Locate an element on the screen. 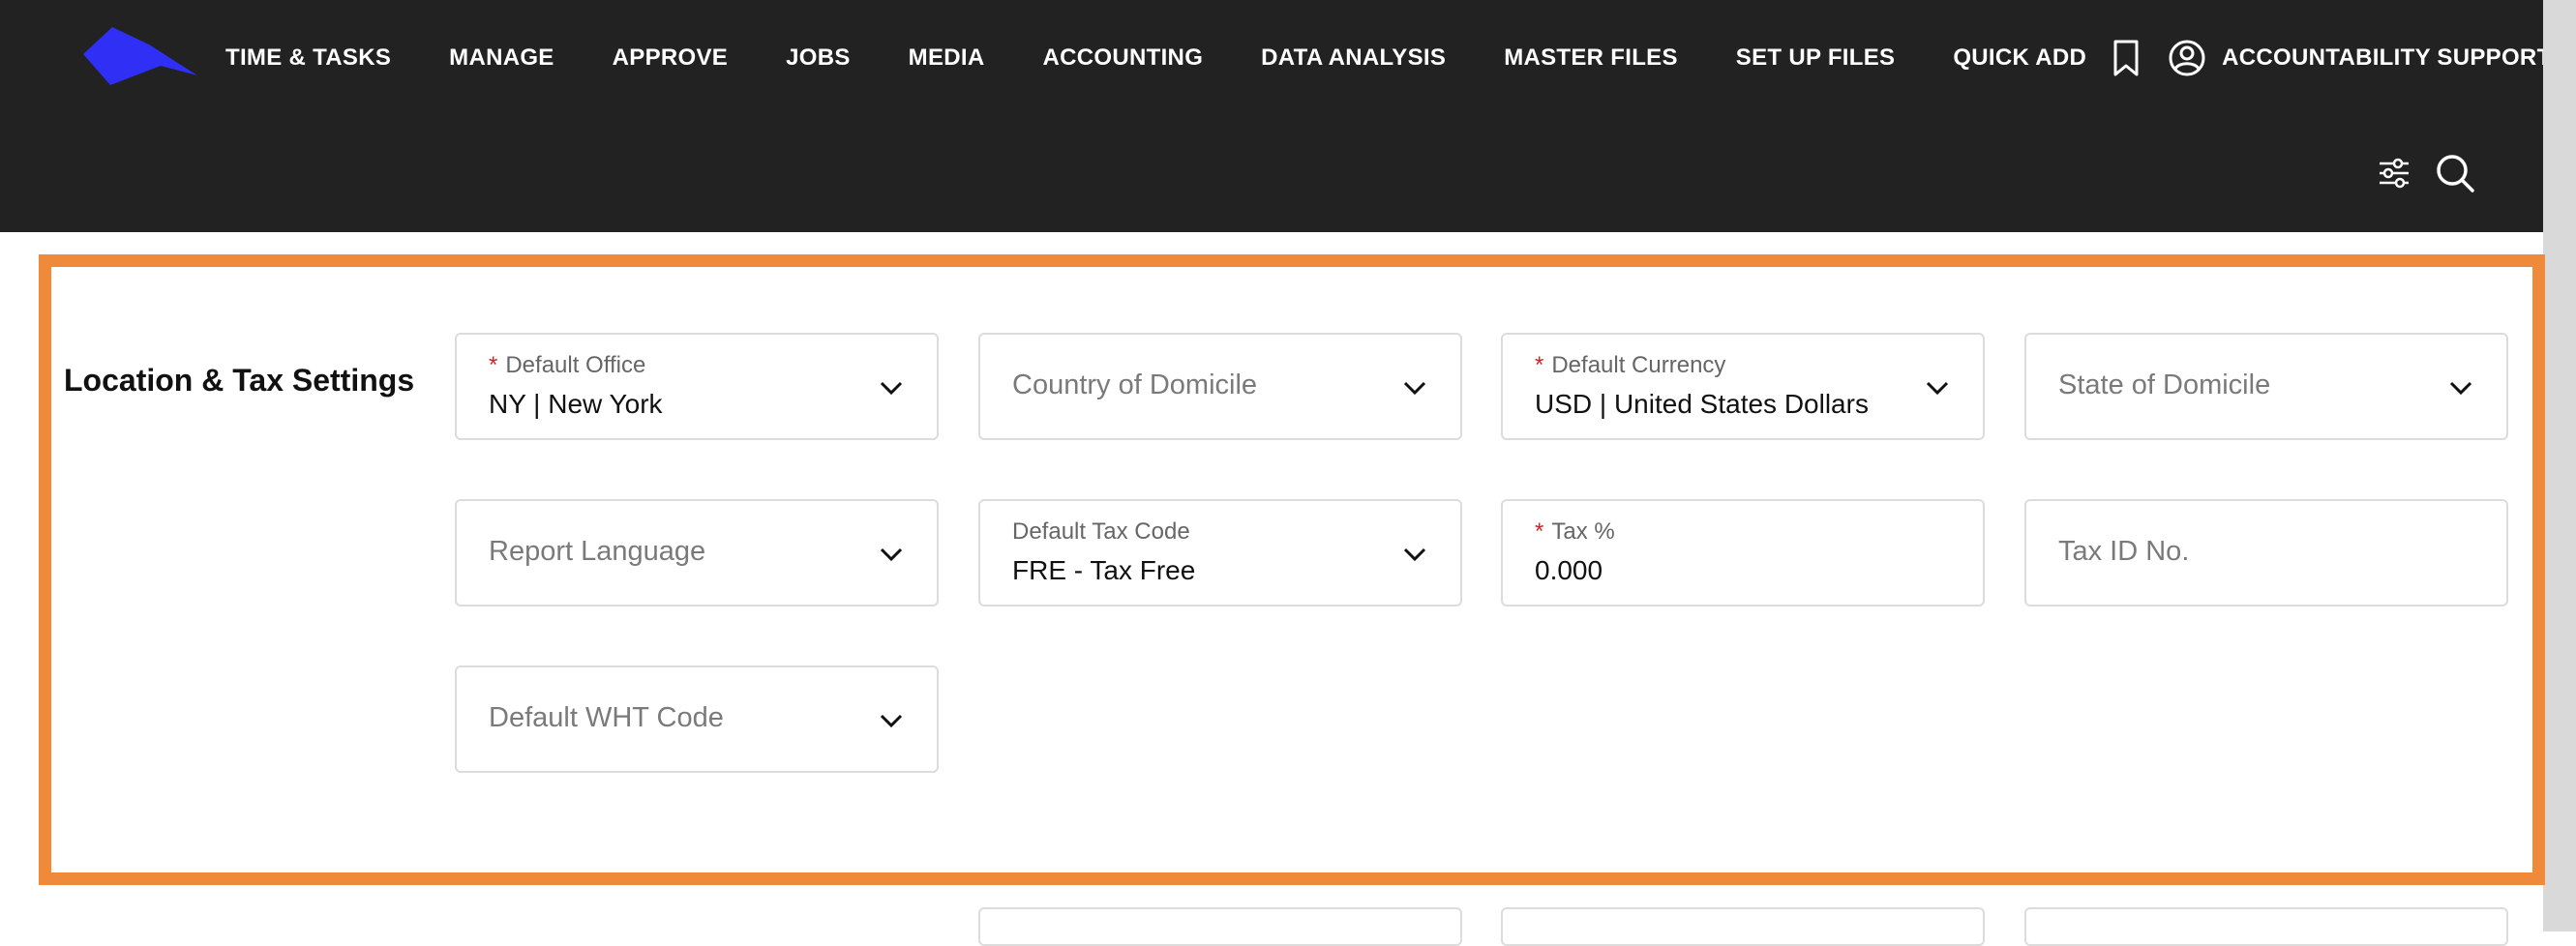 The image size is (2576, 946). tax-percent-label: * Tax % is located at coordinates (1575, 531).